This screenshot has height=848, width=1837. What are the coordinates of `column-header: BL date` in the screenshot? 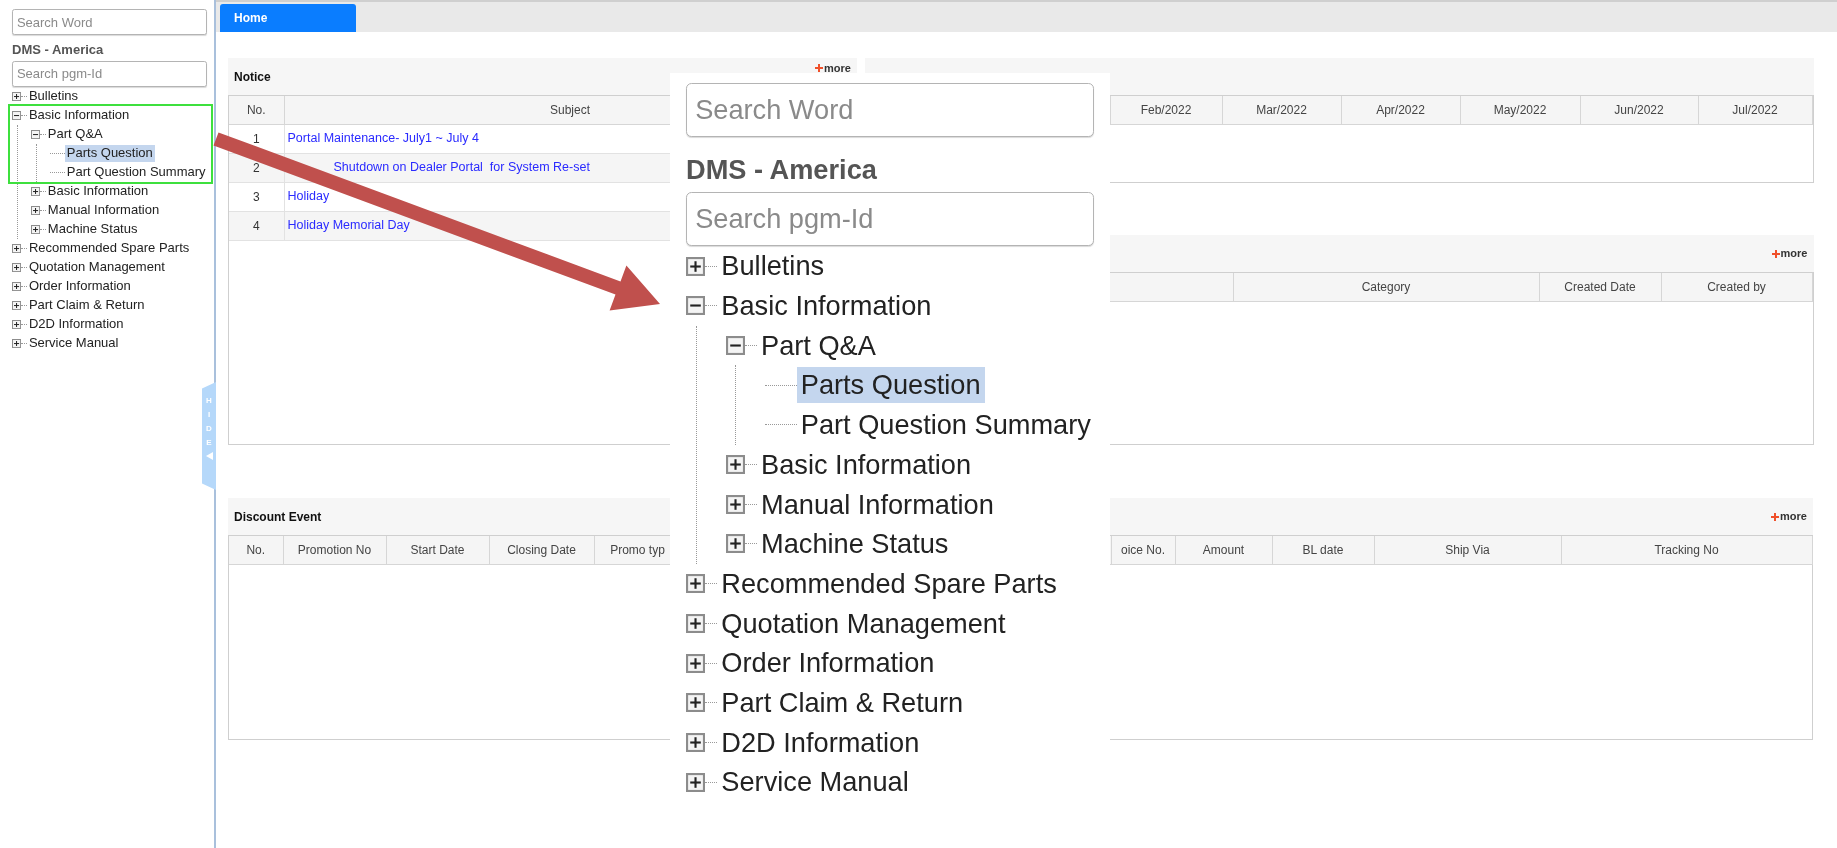 It's located at (1323, 550).